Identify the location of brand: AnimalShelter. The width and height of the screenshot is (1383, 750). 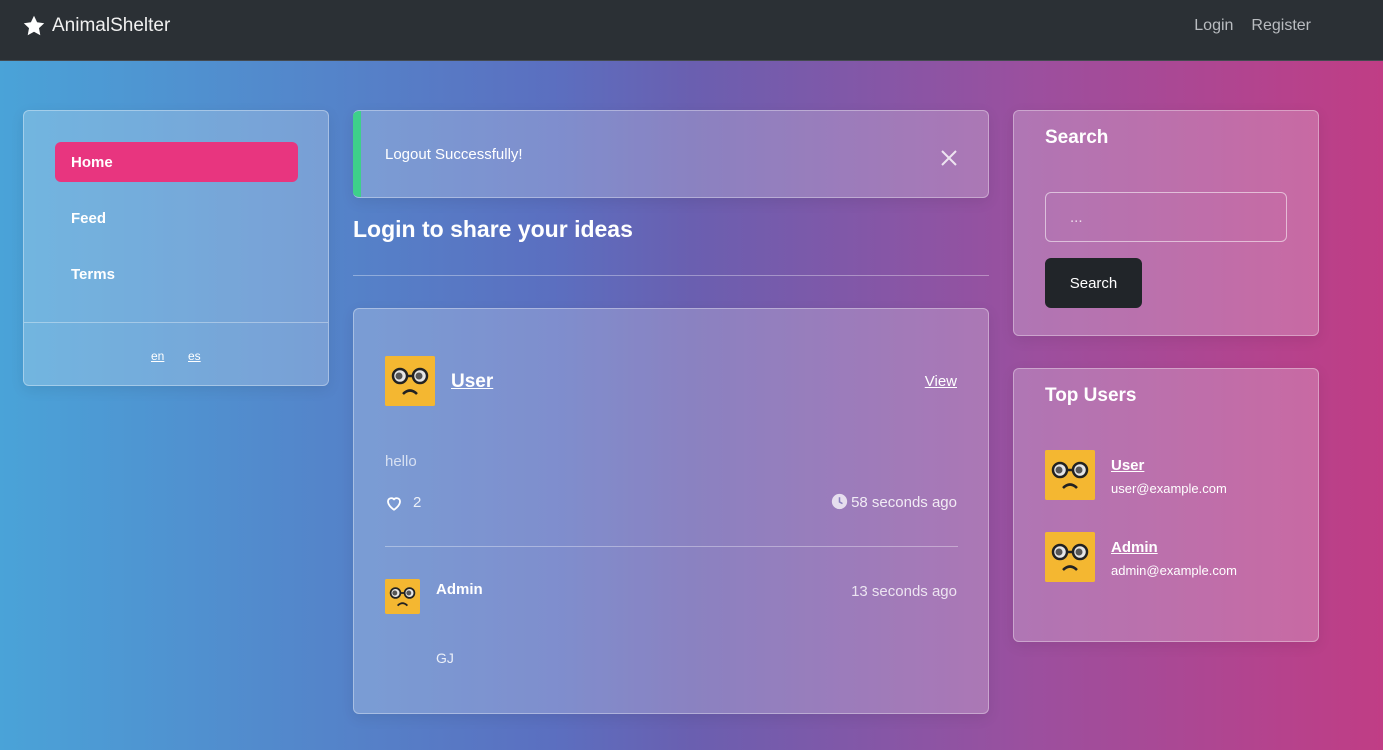
(96, 26).